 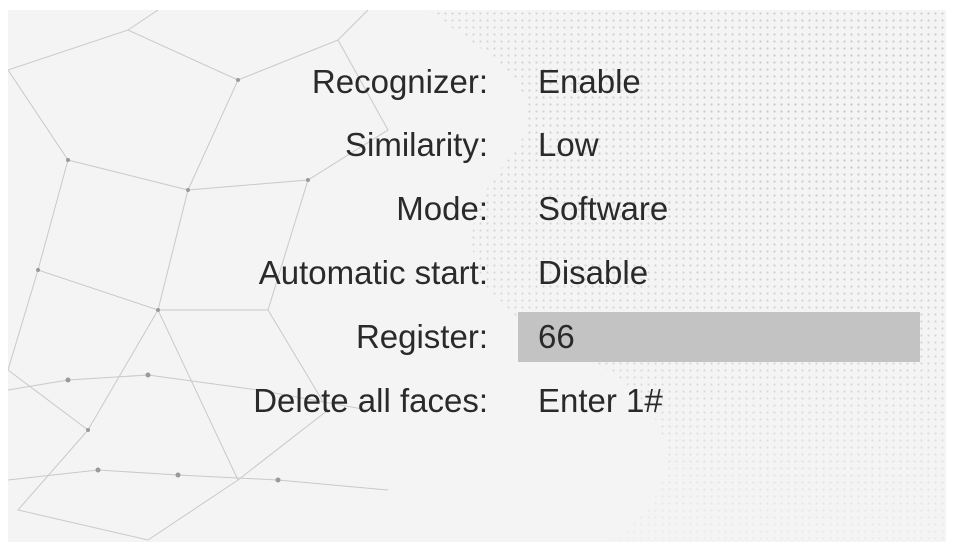 What do you see at coordinates (719, 82) in the screenshot?
I see `recognizer-value: Enable` at bounding box center [719, 82].